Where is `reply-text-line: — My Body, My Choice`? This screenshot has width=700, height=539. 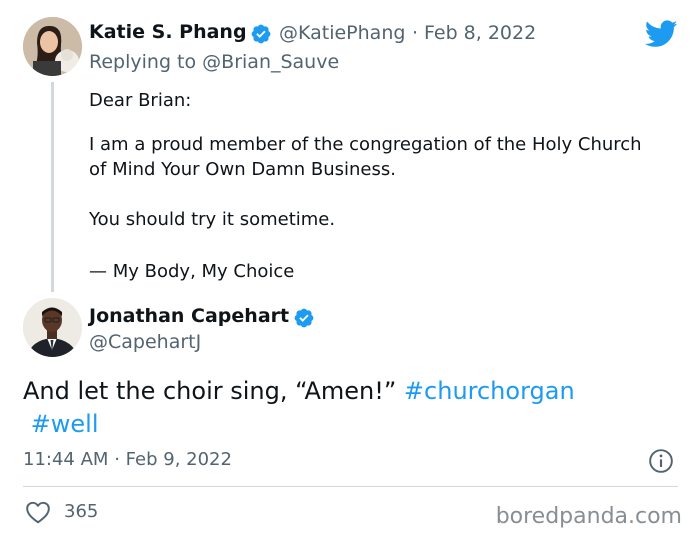
reply-text-line: — My Body, My Choice is located at coordinates (192, 271).